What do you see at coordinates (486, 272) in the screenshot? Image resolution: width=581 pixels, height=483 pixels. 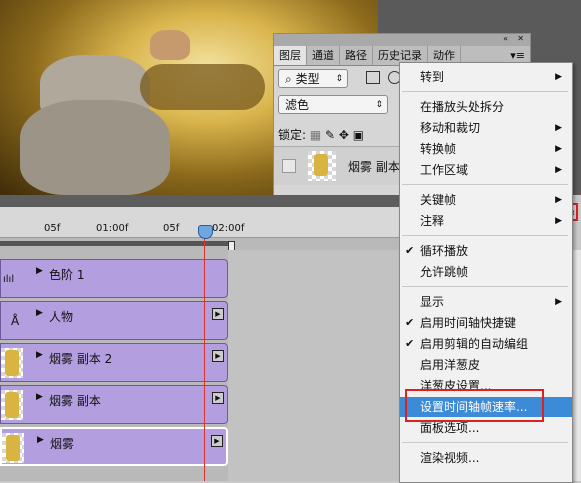 I see `menu-item-allow-frame-skip: 允许跳帧` at bounding box center [486, 272].